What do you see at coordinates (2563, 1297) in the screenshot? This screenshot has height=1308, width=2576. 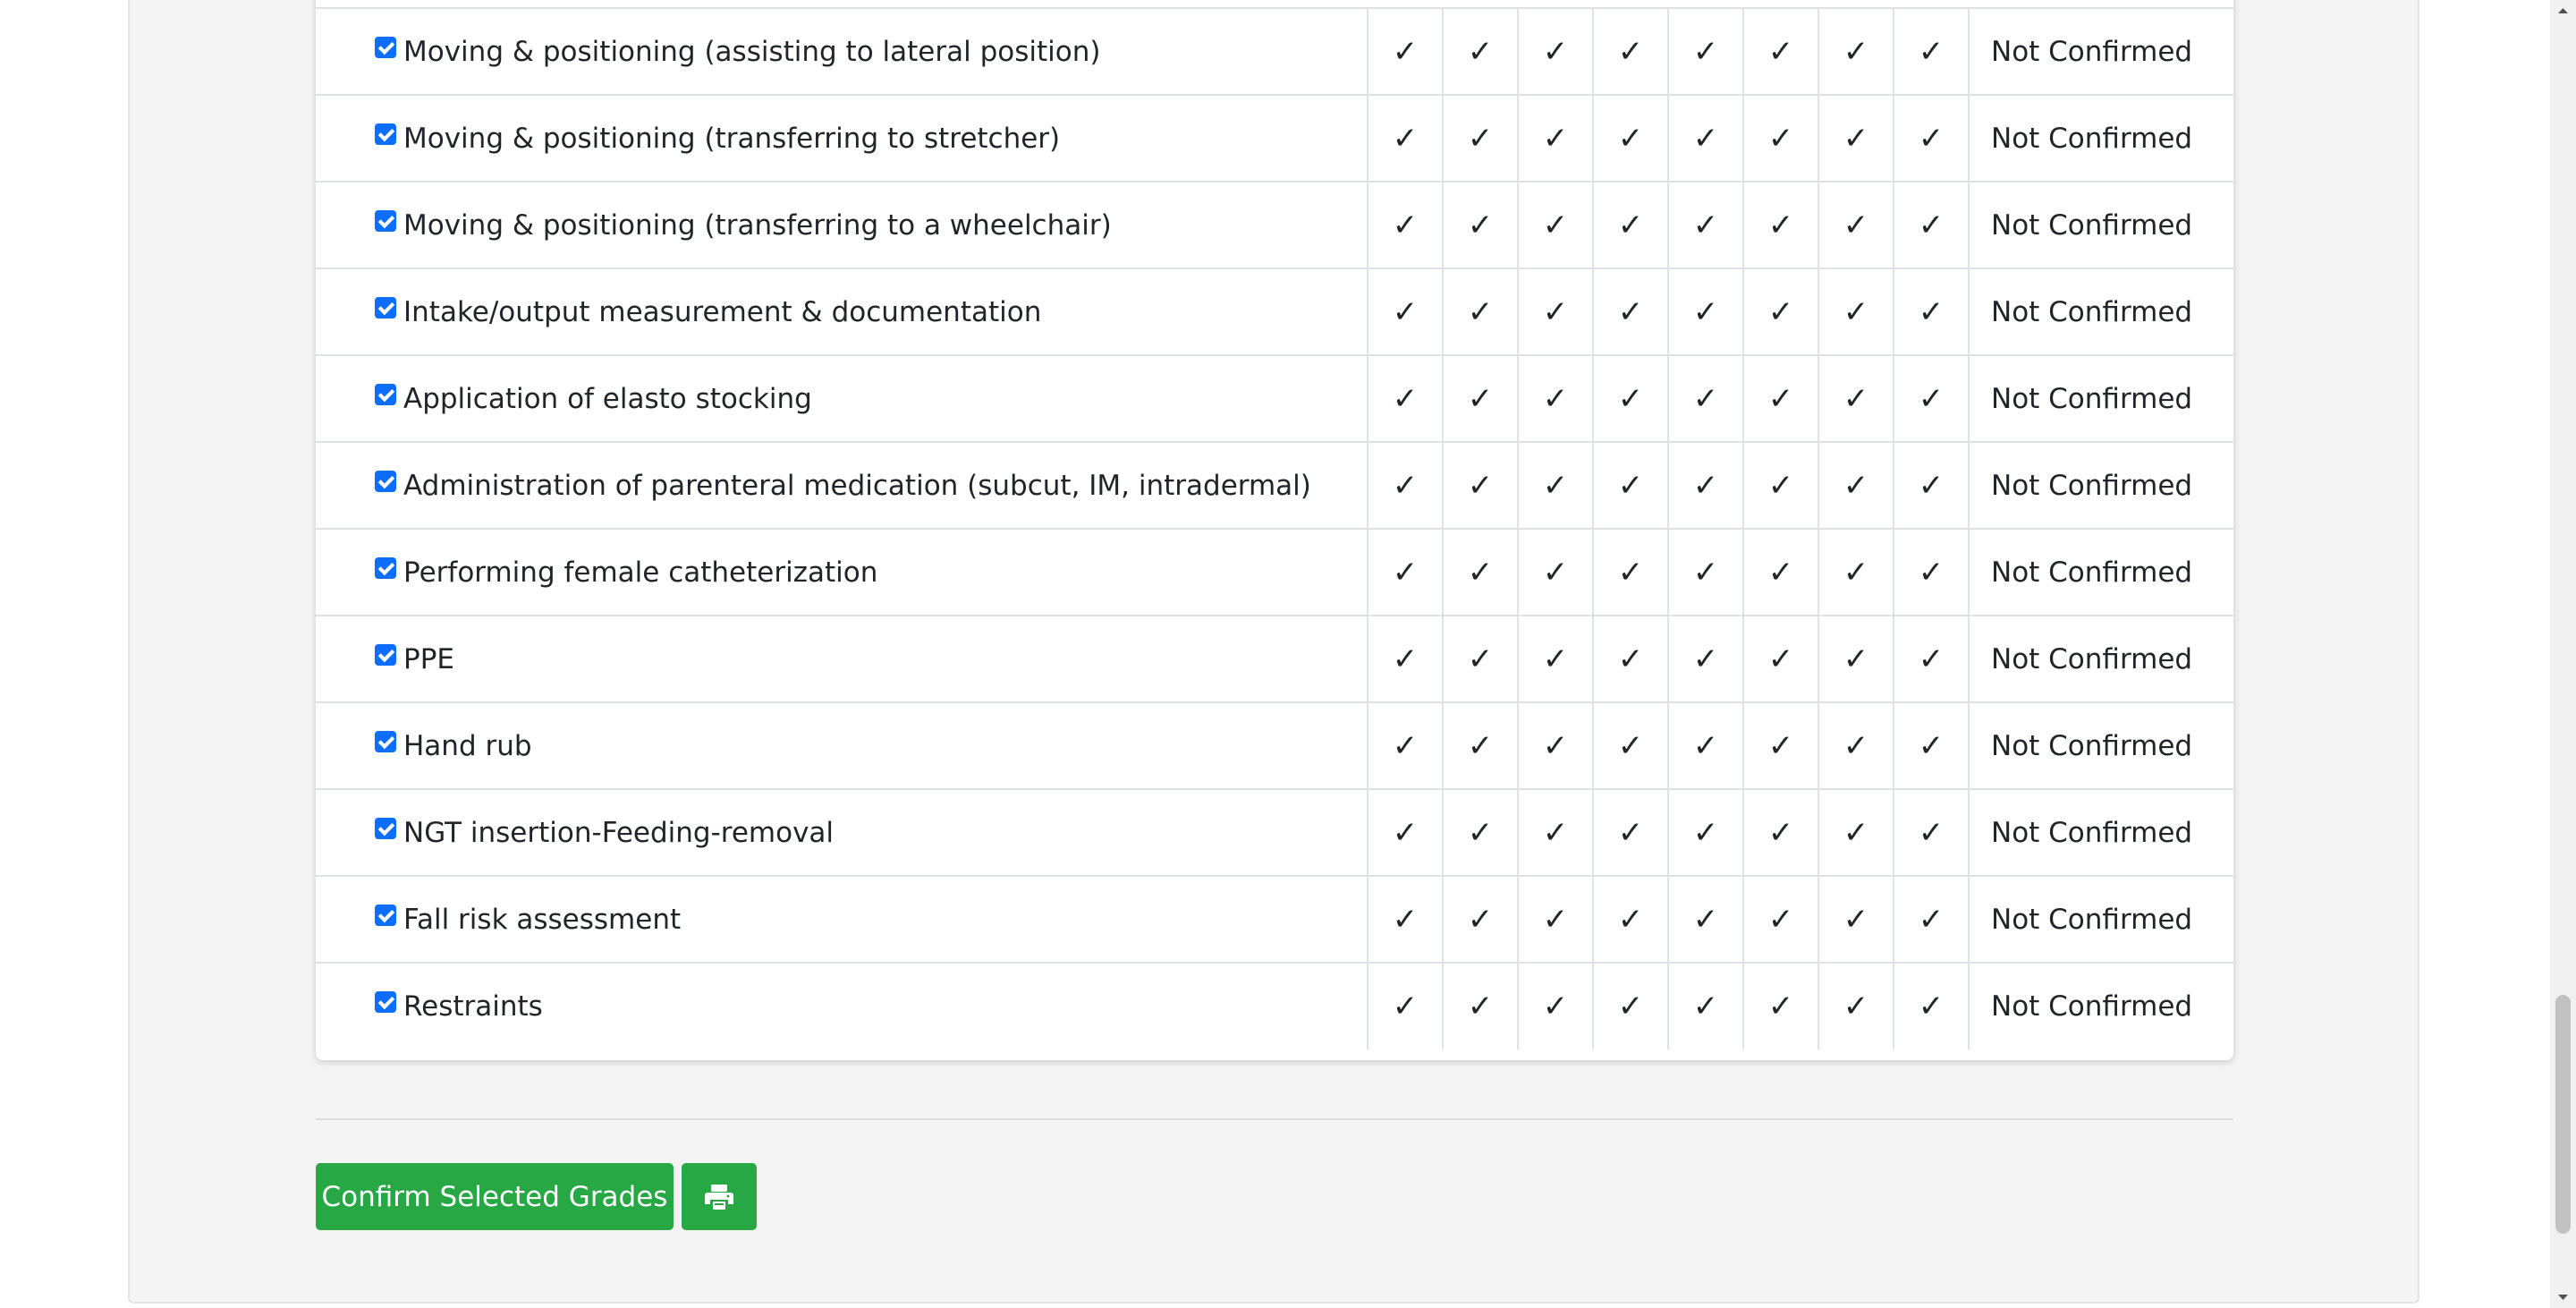 I see `scroll-down-arrow-icon` at bounding box center [2563, 1297].